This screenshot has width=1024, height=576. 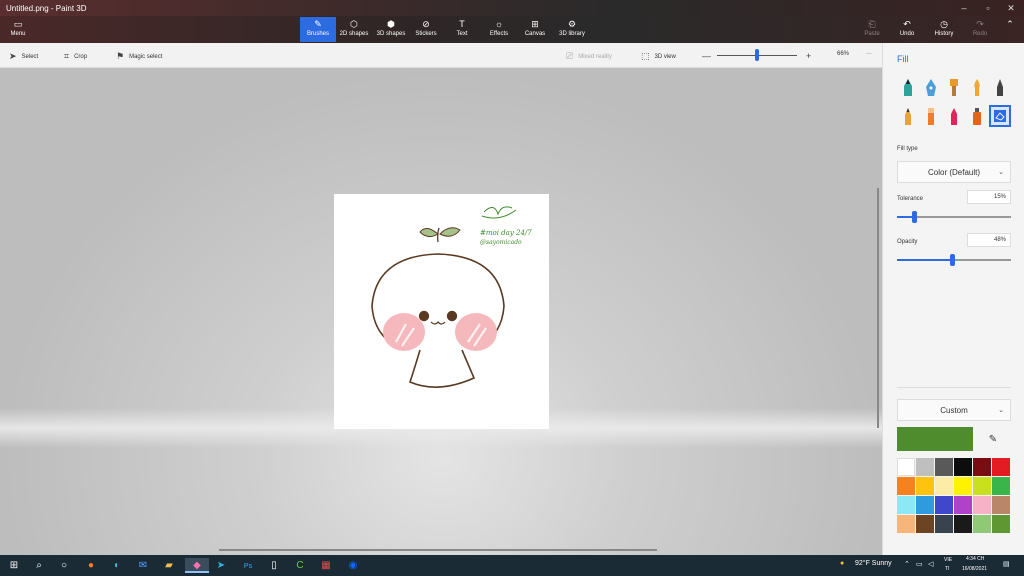 What do you see at coordinates (872, 29) in the screenshot?
I see `paste-button: ⎗ Paste` at bounding box center [872, 29].